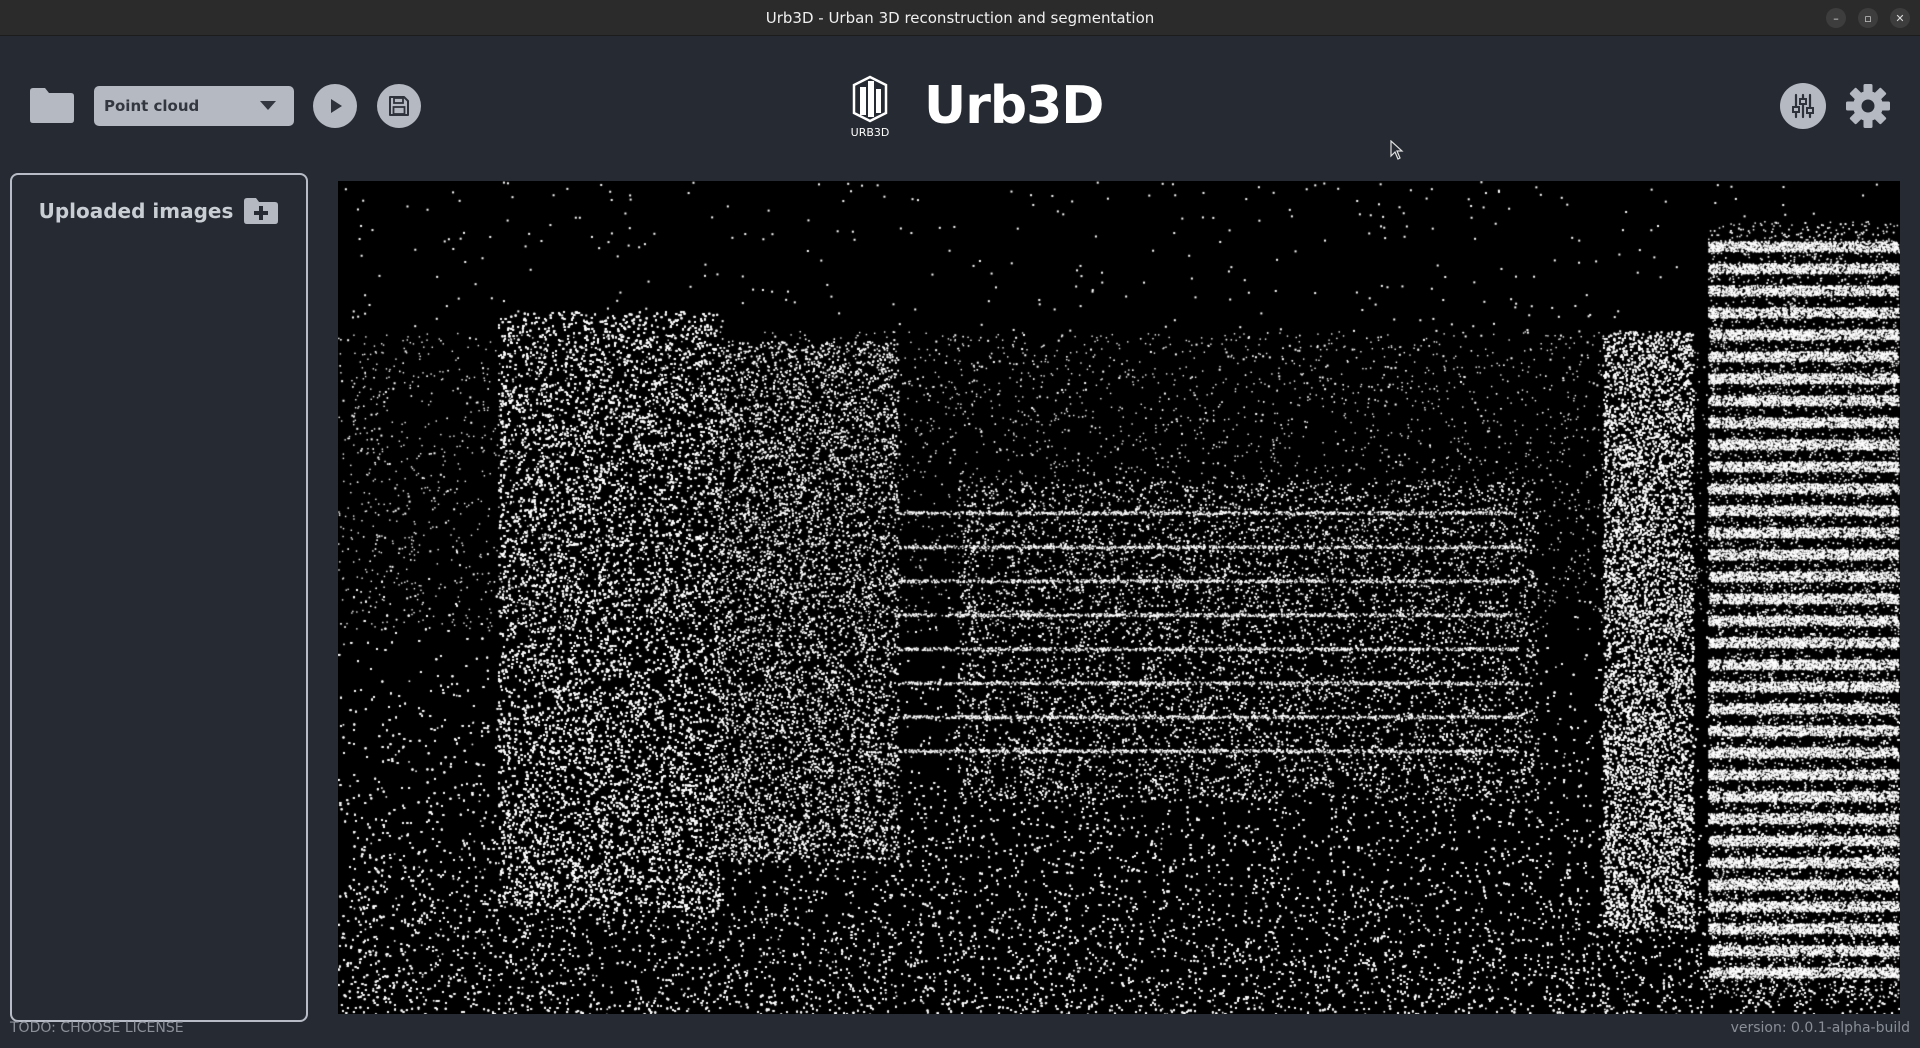 The width and height of the screenshot is (1920, 1048). Describe the element at coordinates (1397, 150) in the screenshot. I see `mouse-cursor-icon` at that location.